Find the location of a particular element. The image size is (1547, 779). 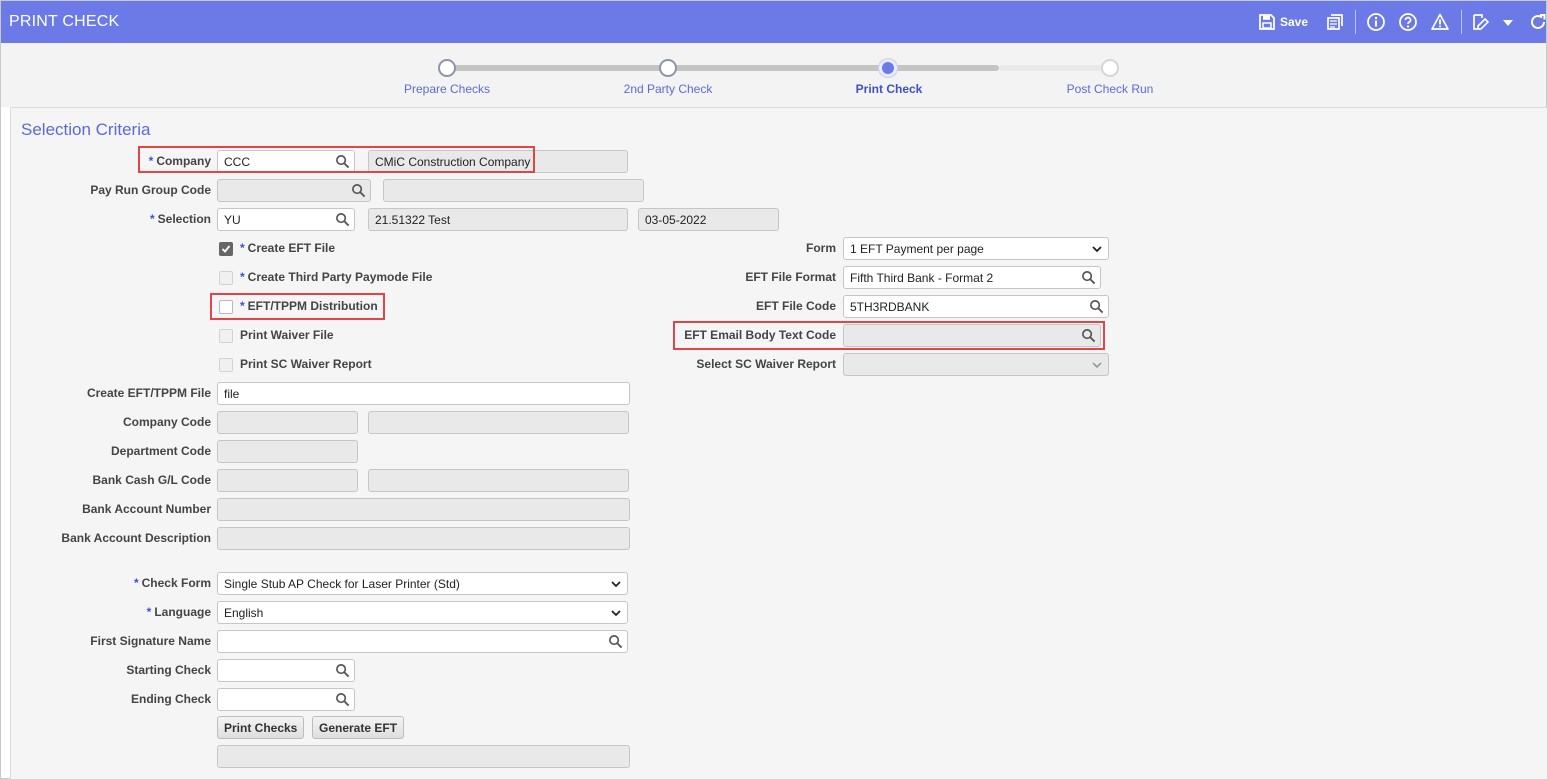

ending-check-input is located at coordinates (286, 699).